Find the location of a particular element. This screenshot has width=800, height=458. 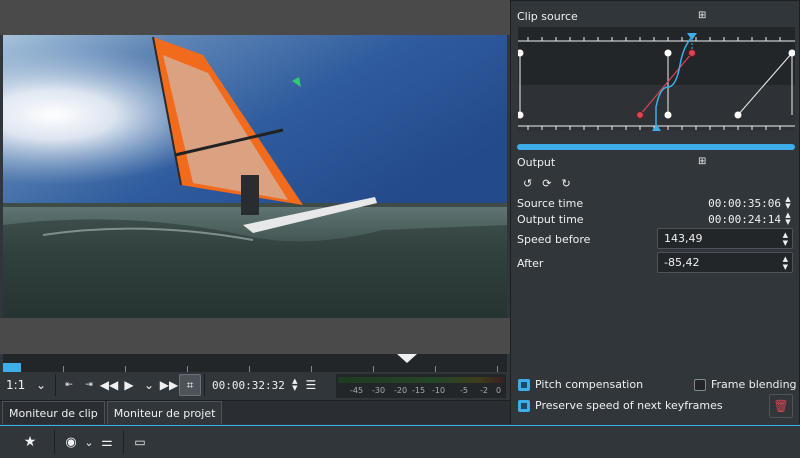

timeline-toolbar: ★ ◉ ⌄ ⚌ ▭ is located at coordinates (400, 441).